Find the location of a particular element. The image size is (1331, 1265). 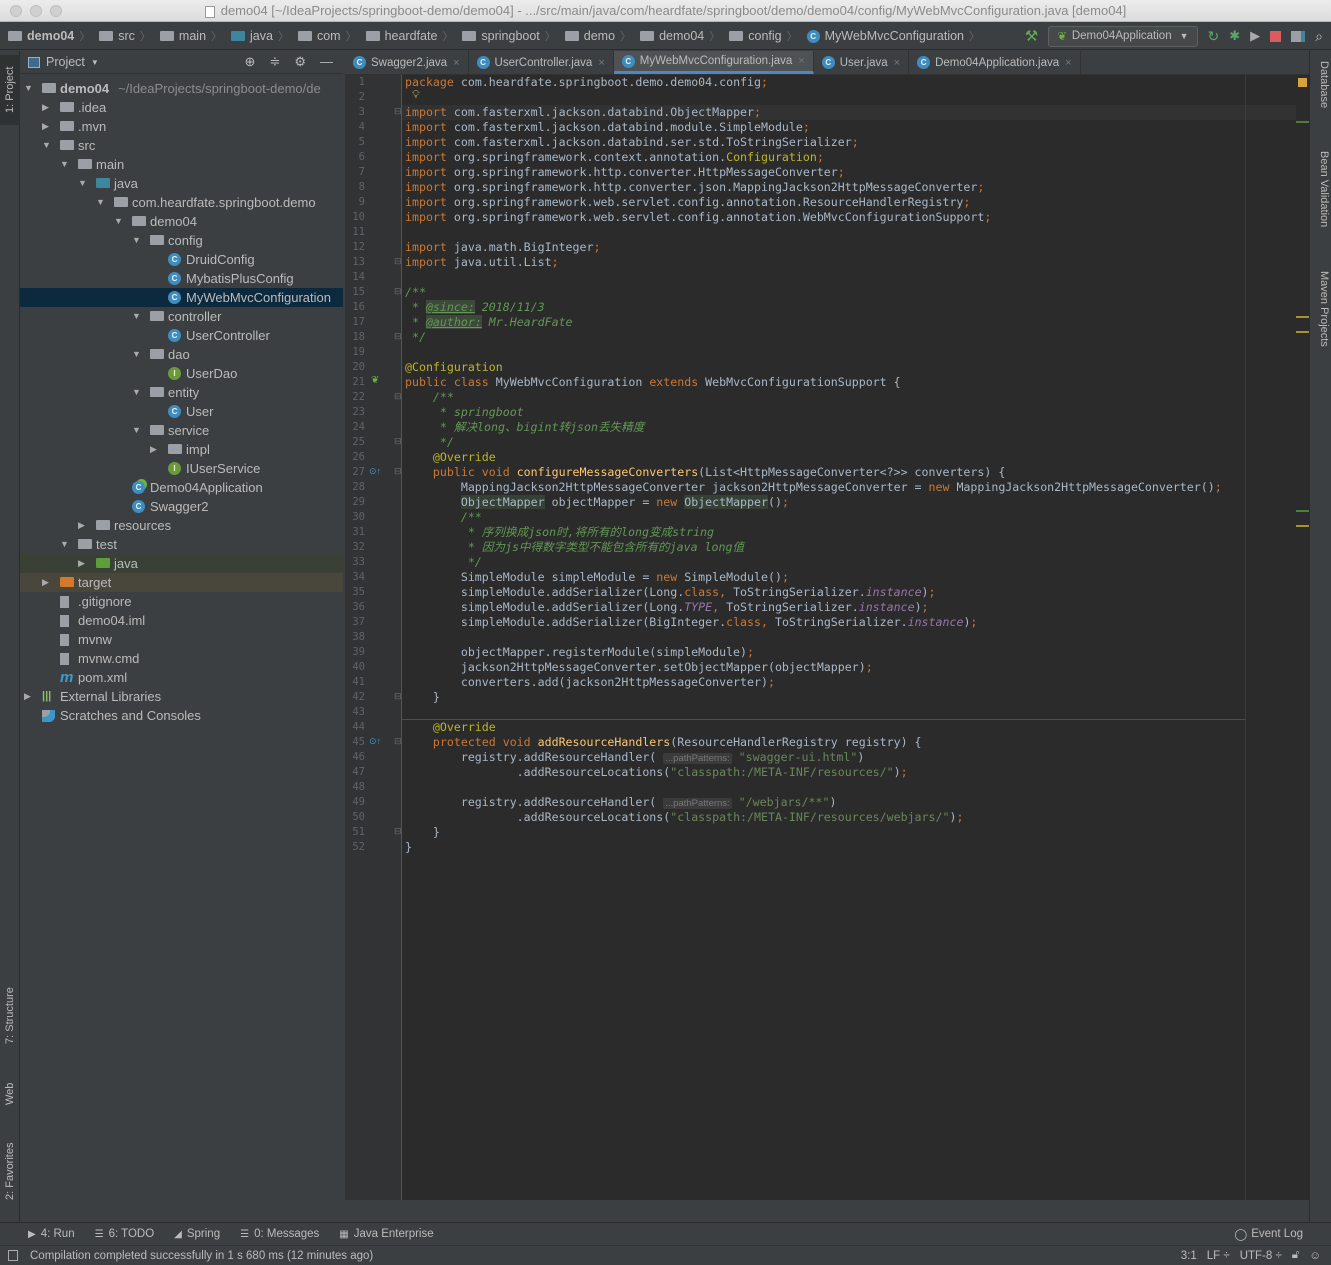

tool-window-button: ▦ Java Enterprise is located at coordinates (386, 1234).